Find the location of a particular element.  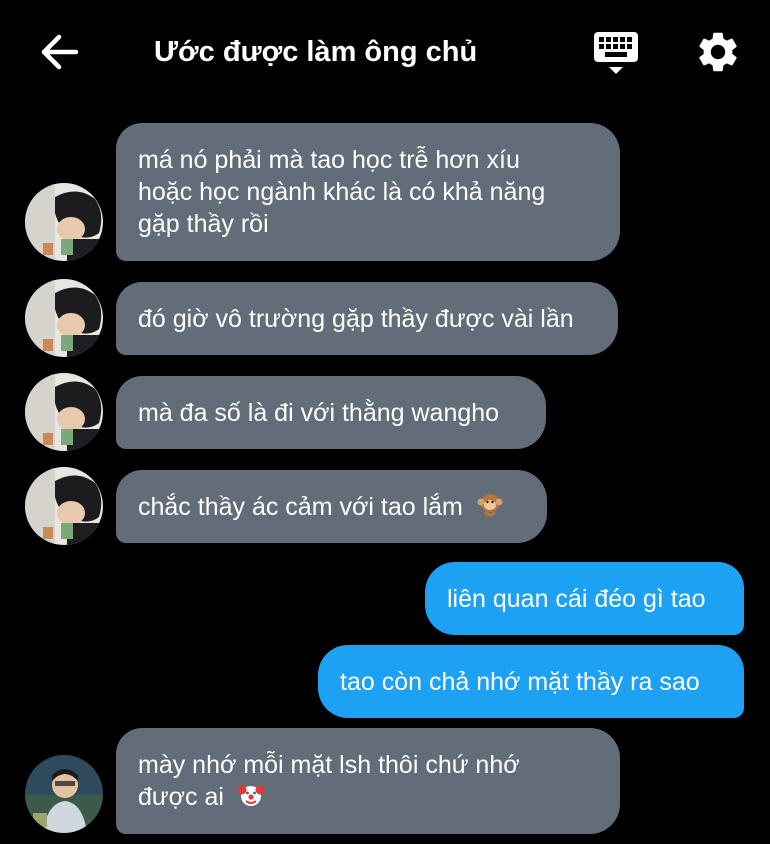

message-text: mà đa số là đi với thằng wangho is located at coordinates (319, 412).